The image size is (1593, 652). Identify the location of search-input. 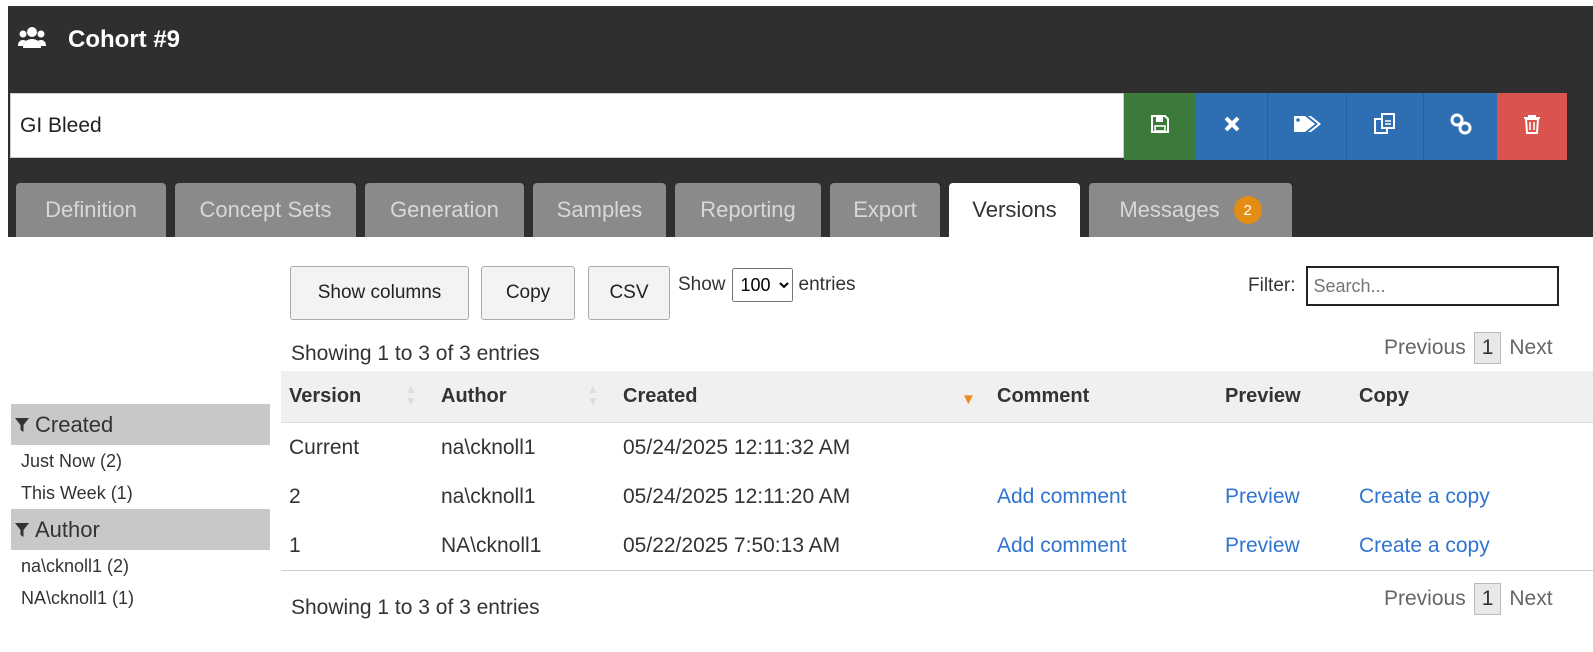
(1432, 286).